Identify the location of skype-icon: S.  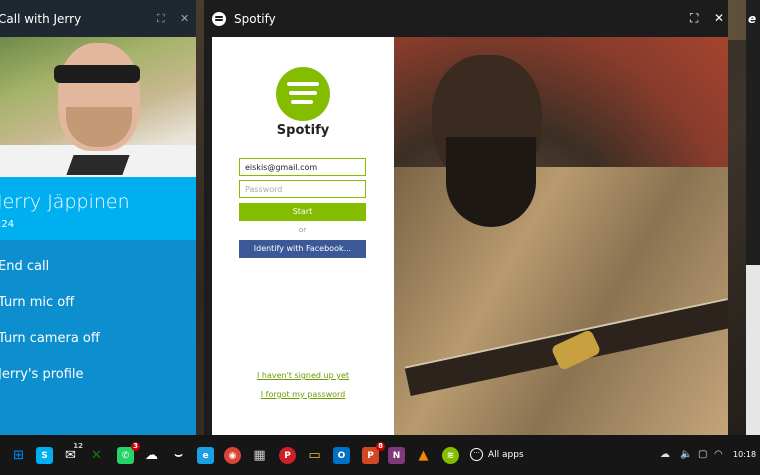
(44, 455).